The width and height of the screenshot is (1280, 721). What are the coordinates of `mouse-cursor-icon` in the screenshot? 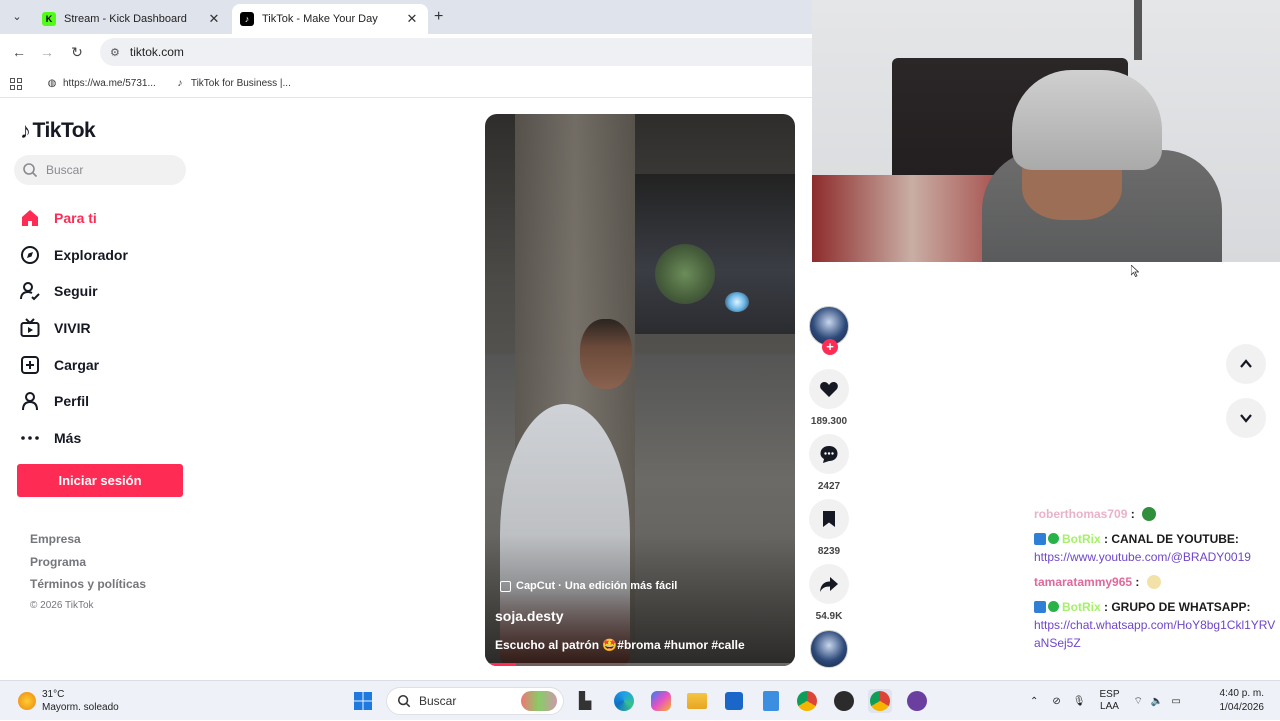 It's located at (1135, 271).